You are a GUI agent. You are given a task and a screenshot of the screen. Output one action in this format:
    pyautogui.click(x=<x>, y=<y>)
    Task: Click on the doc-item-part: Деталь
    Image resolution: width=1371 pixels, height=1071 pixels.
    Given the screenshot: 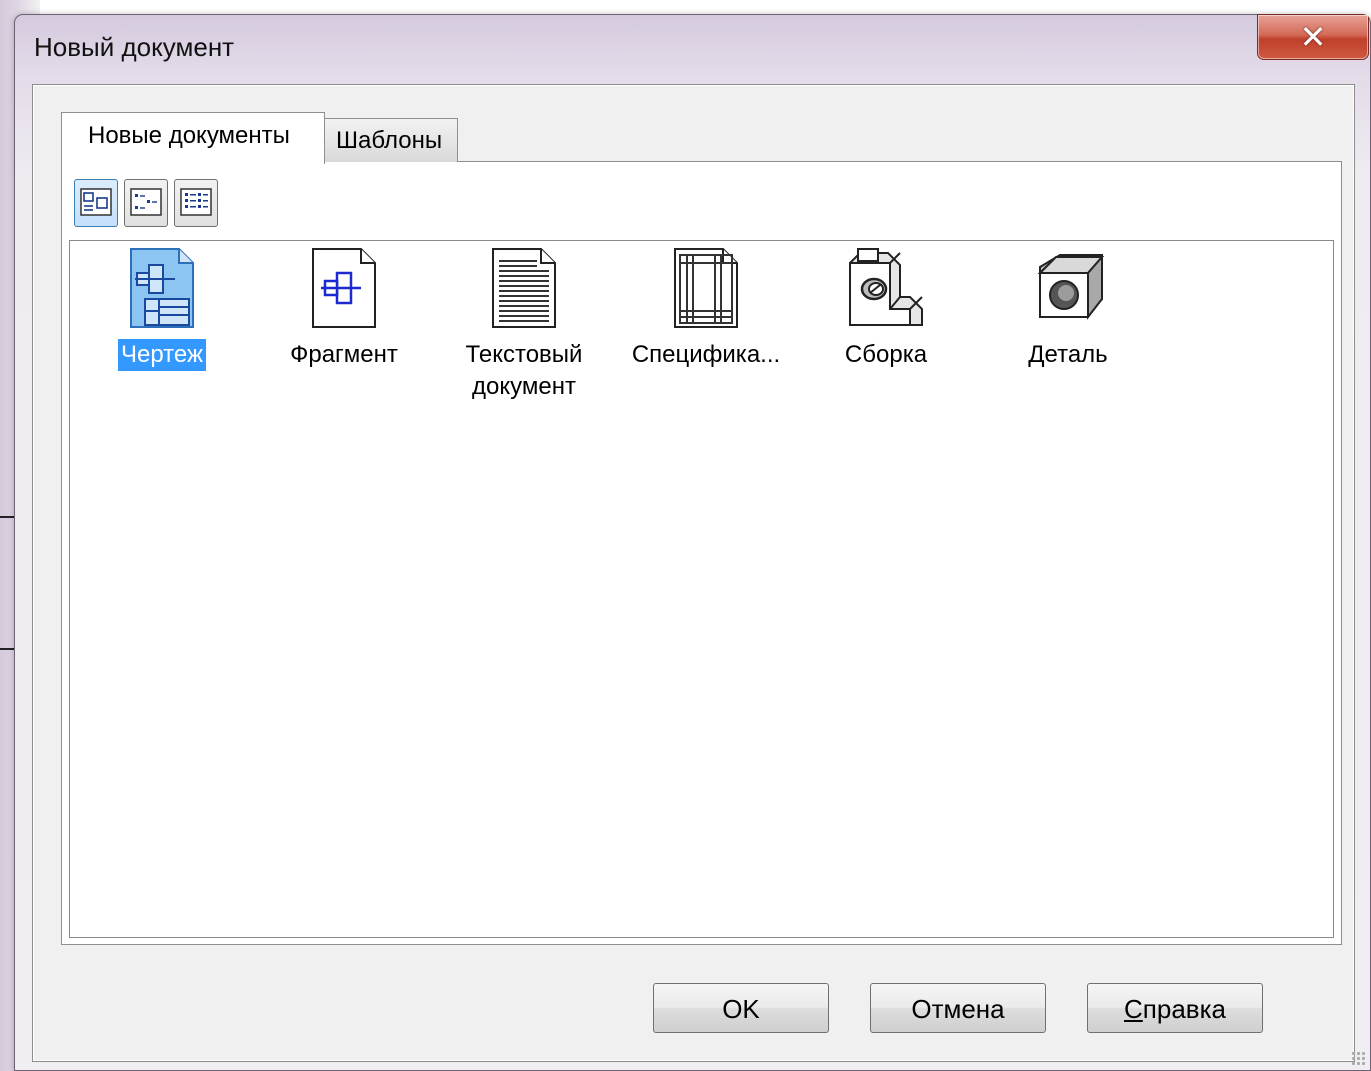 What is the action you would take?
    pyautogui.click(x=1068, y=309)
    